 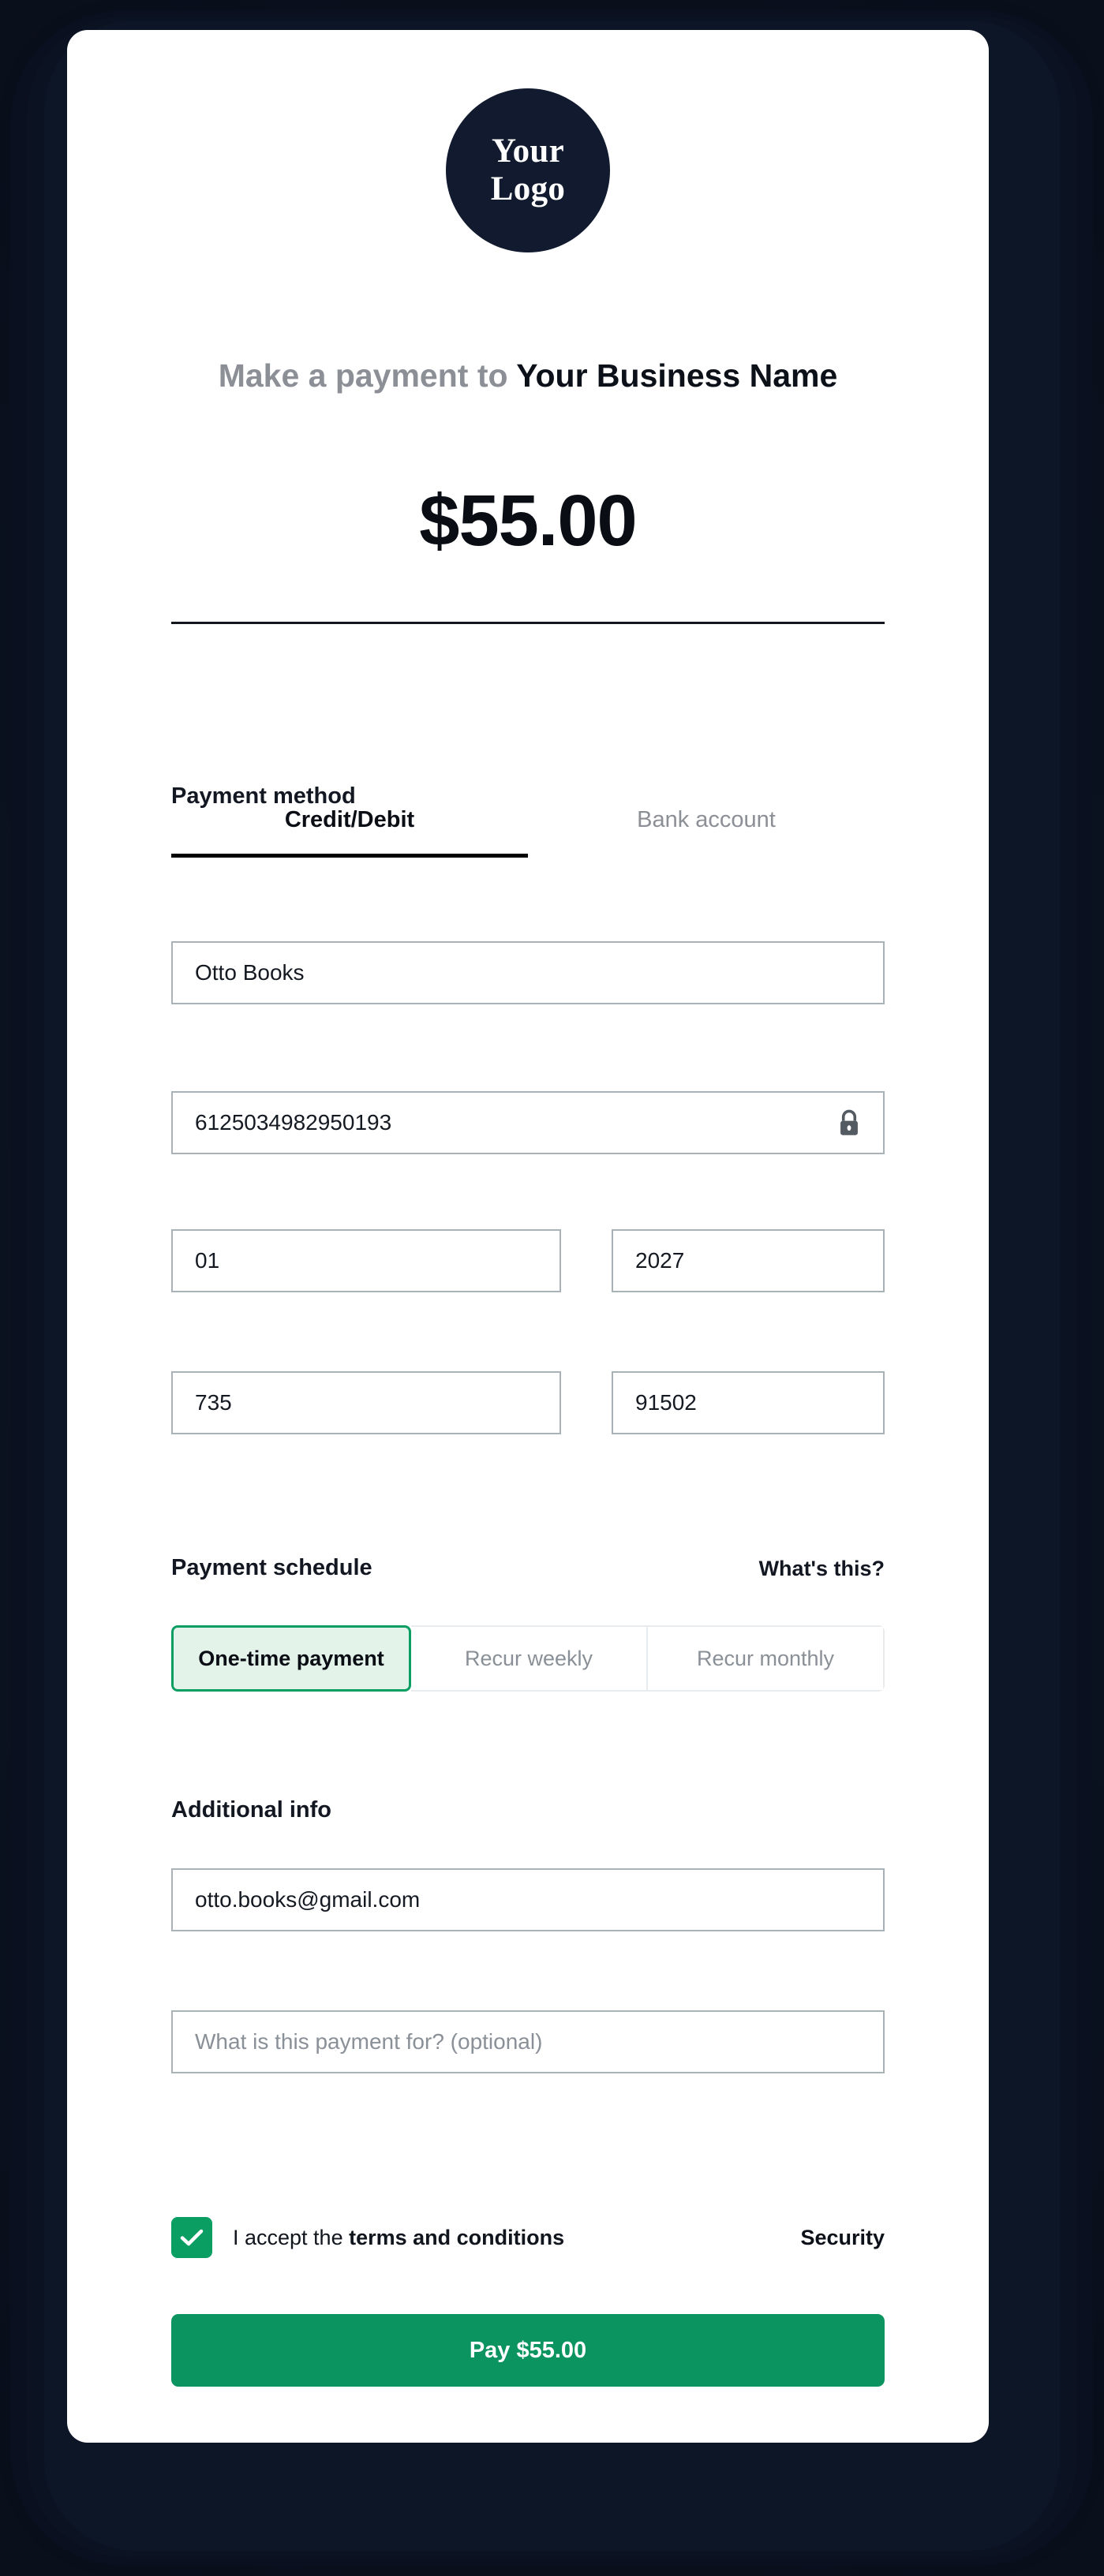 I want to click on brand-logo-line-1: Your, so click(x=528, y=151).